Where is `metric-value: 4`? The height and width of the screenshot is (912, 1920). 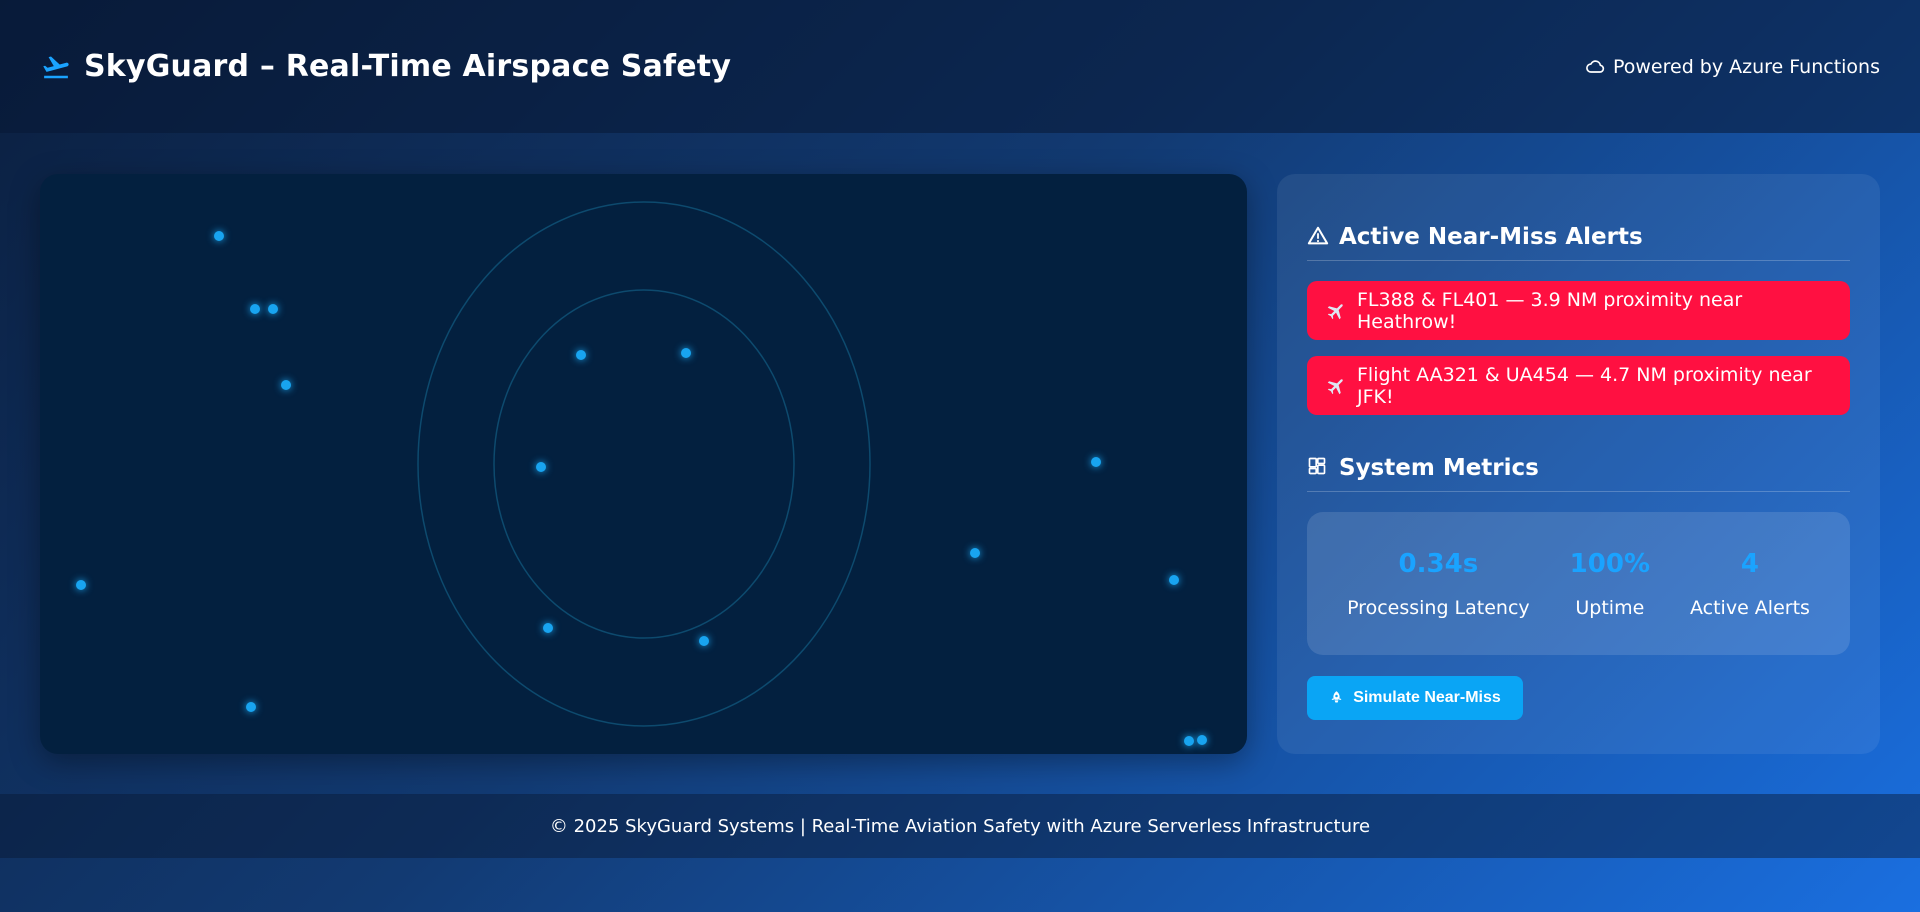
metric-value: 4 is located at coordinates (1750, 563).